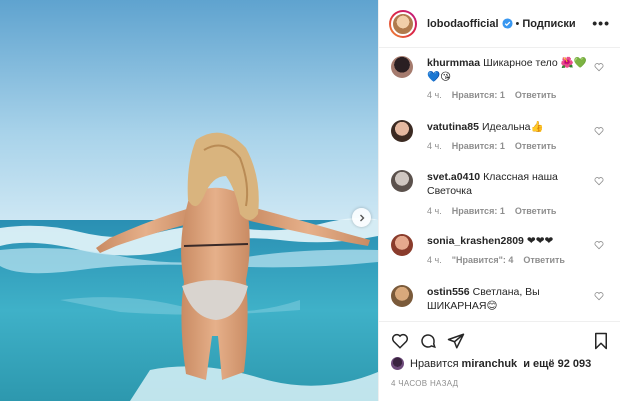 The image size is (620, 401). I want to click on more-options-icon: •••, so click(601, 23).